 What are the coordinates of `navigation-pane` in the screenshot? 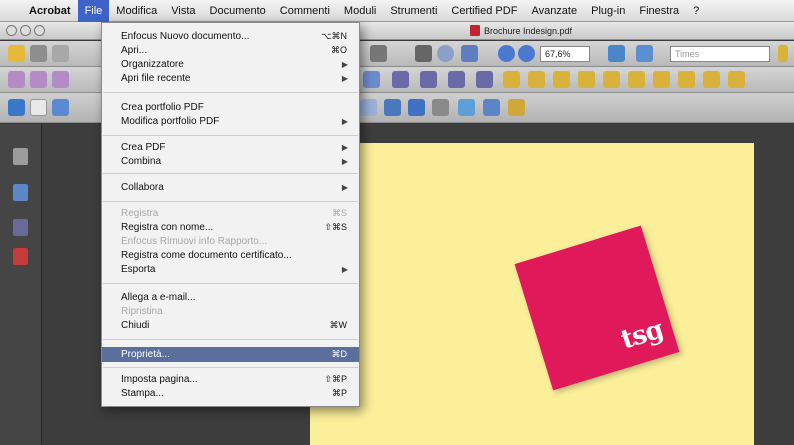 It's located at (21, 284).